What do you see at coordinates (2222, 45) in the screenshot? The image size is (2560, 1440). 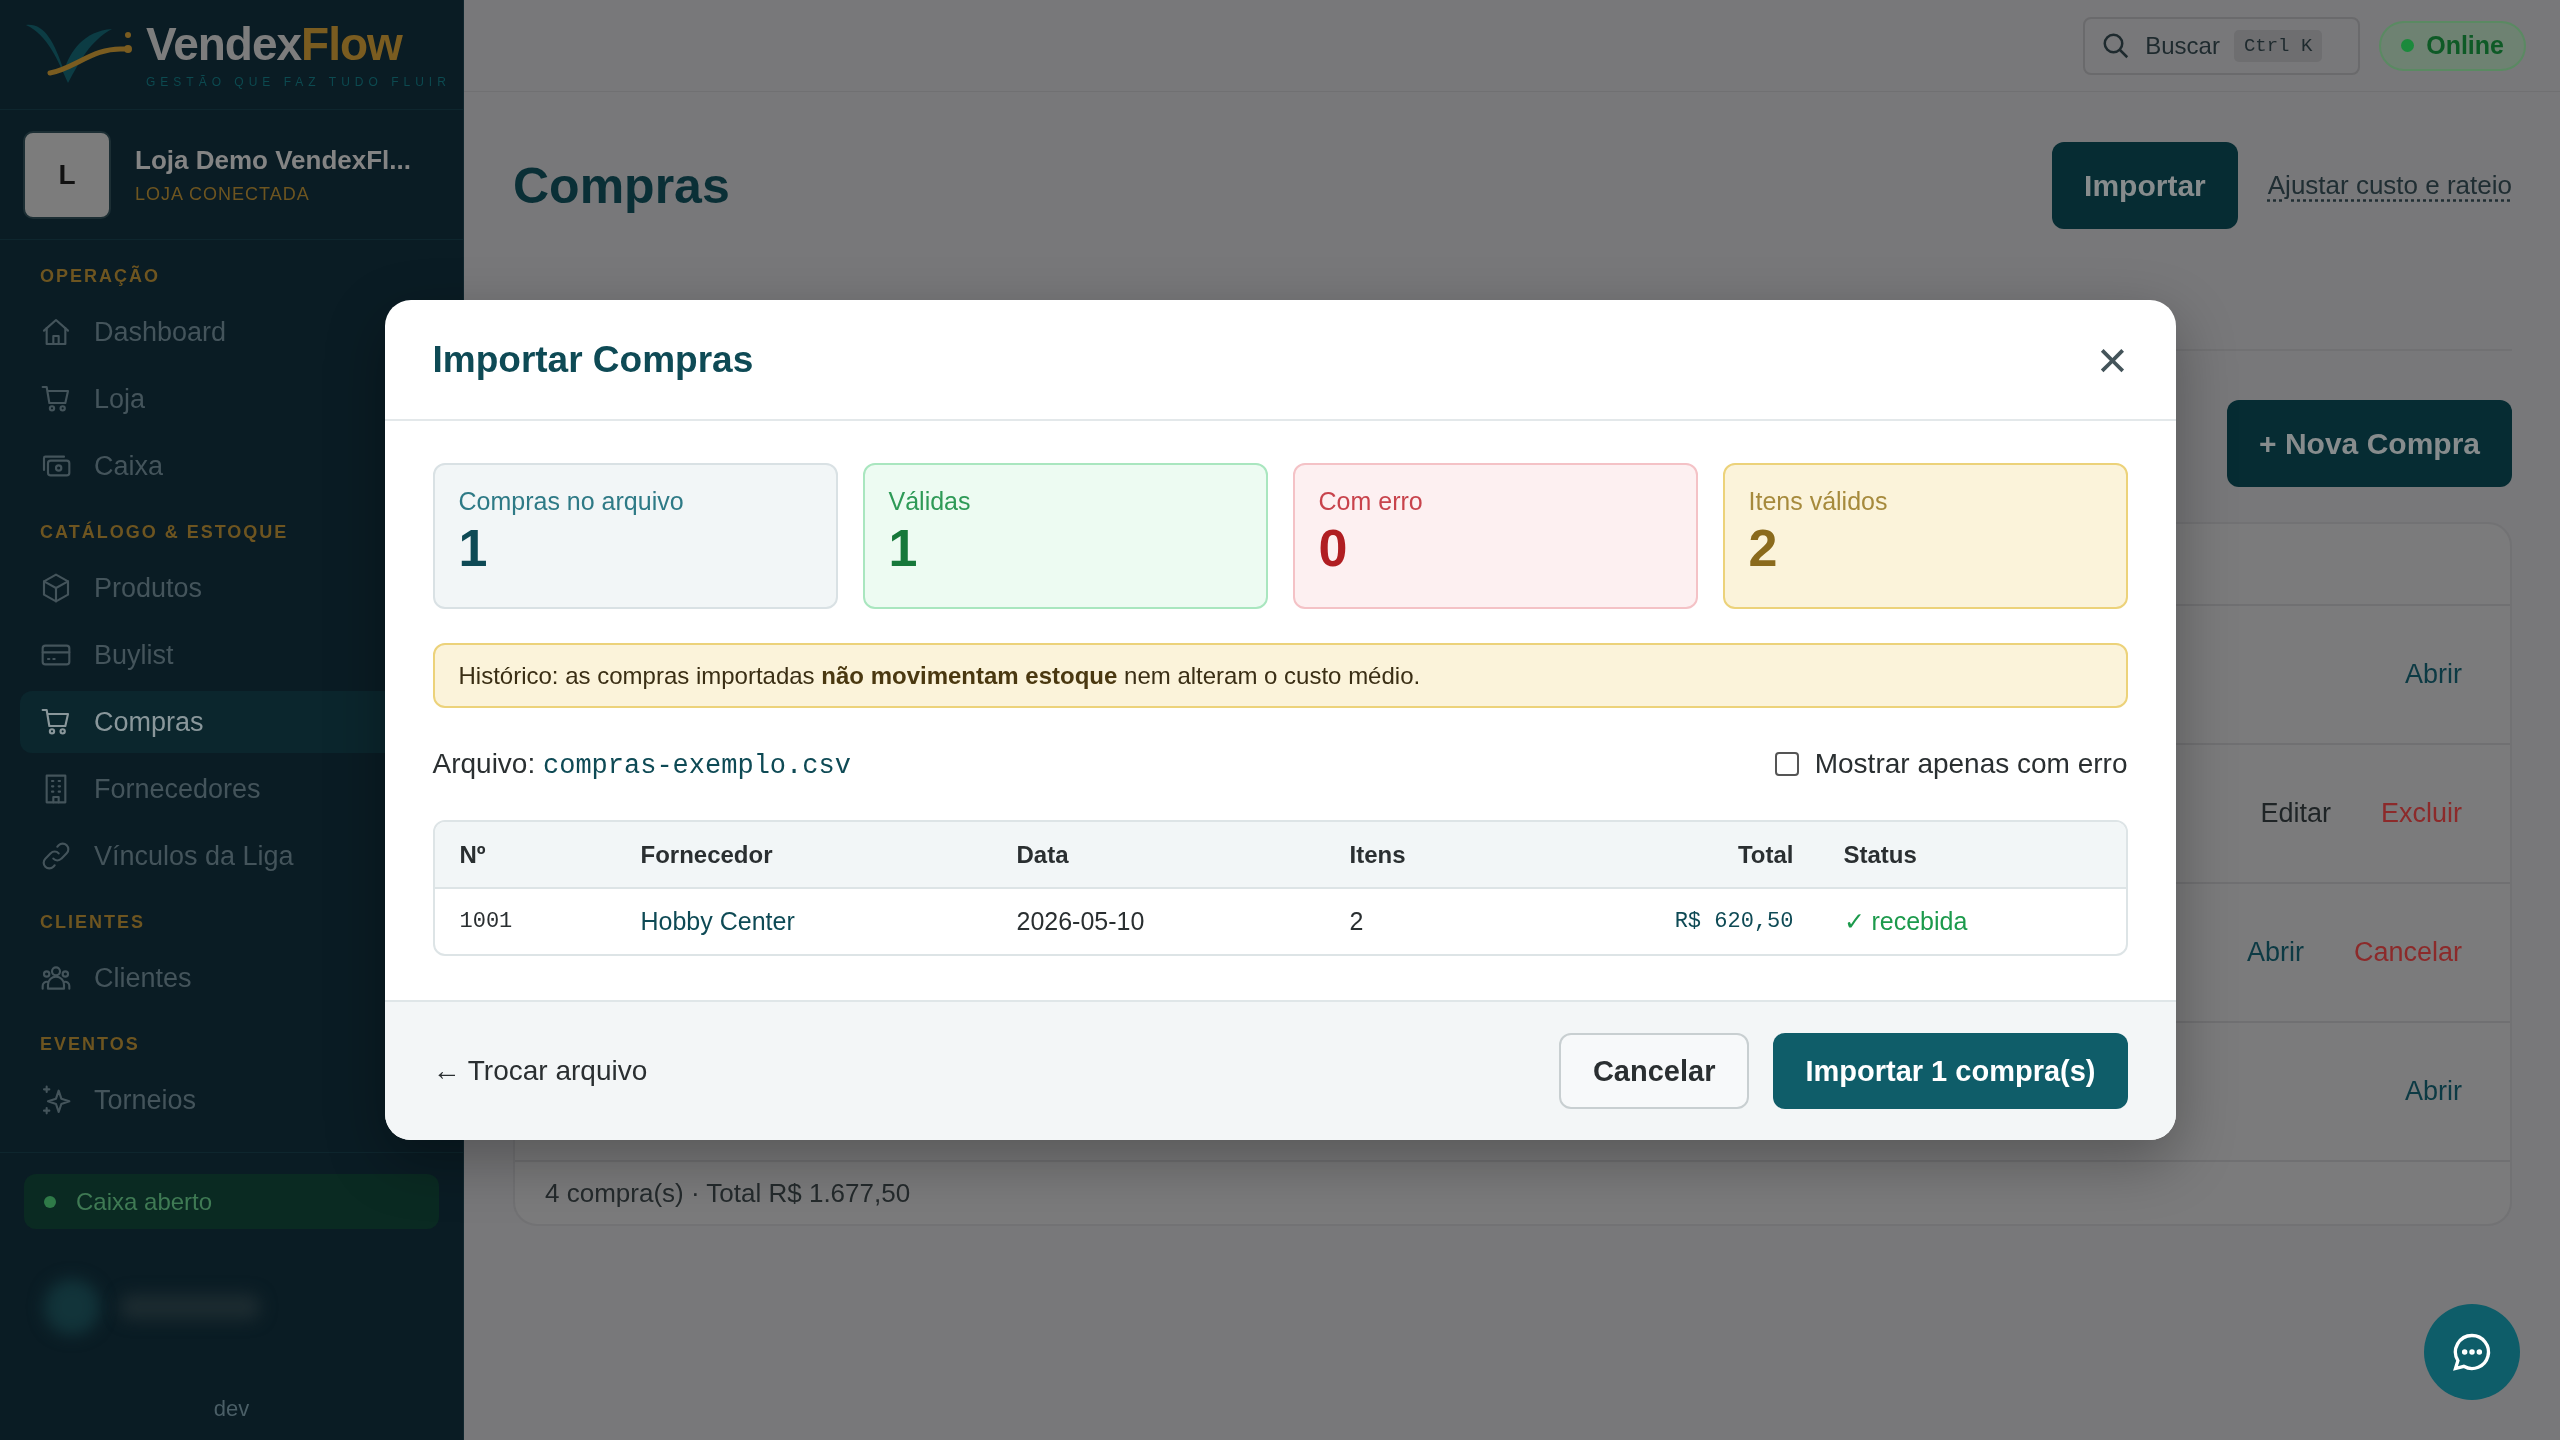 I see `search-field: Buscar Ctrl K` at bounding box center [2222, 45].